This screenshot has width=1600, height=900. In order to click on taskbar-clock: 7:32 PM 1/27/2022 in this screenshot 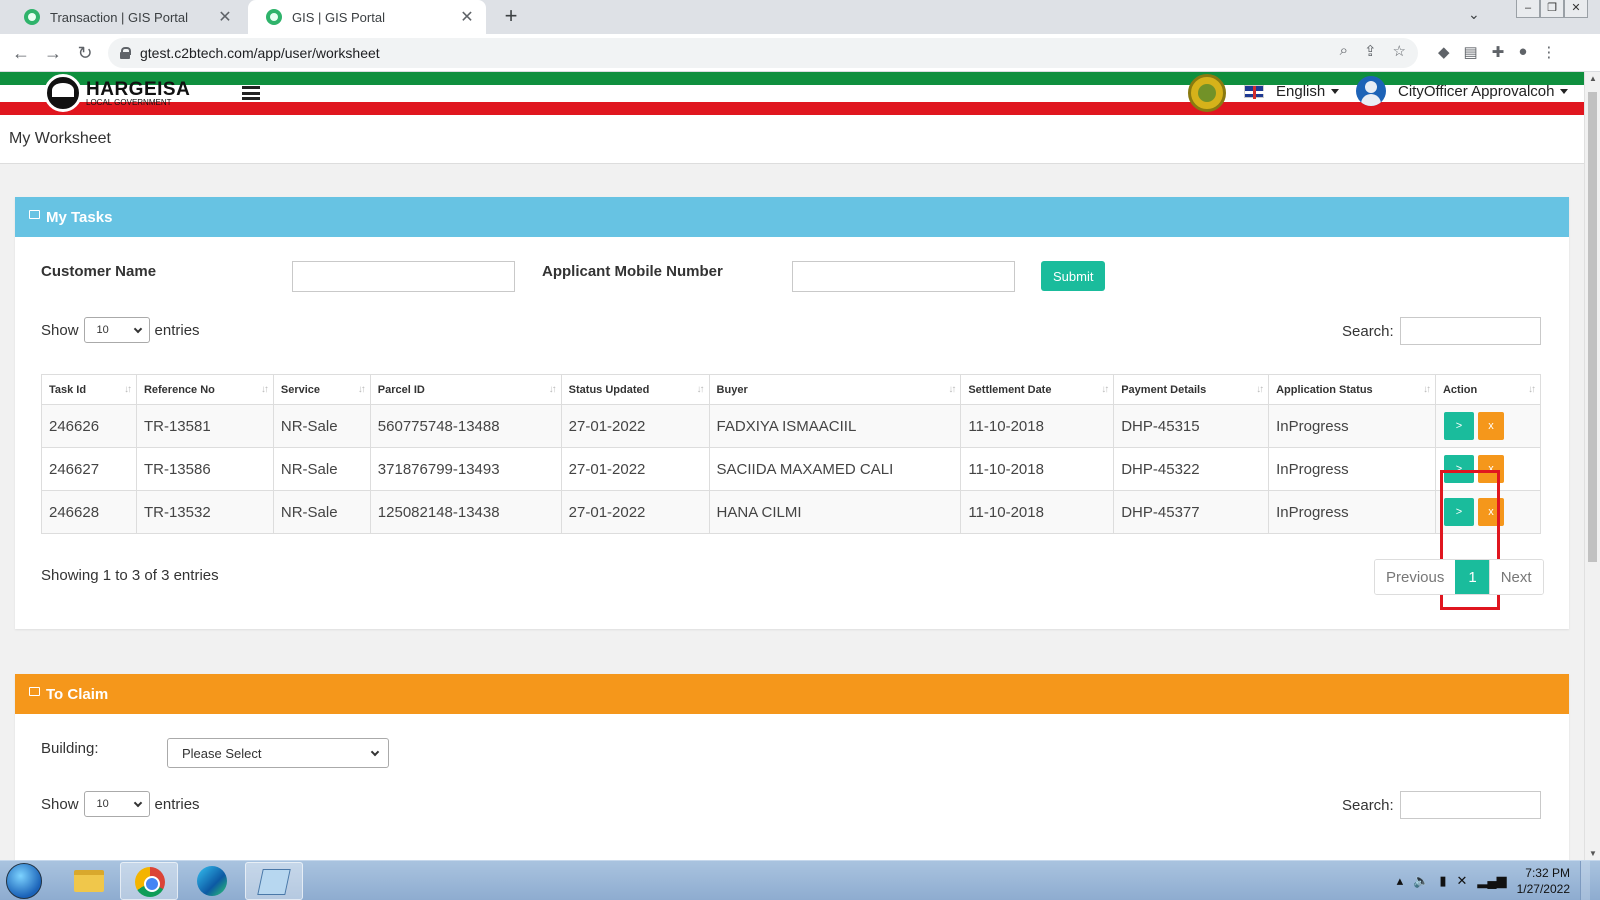, I will do `click(1543, 881)`.